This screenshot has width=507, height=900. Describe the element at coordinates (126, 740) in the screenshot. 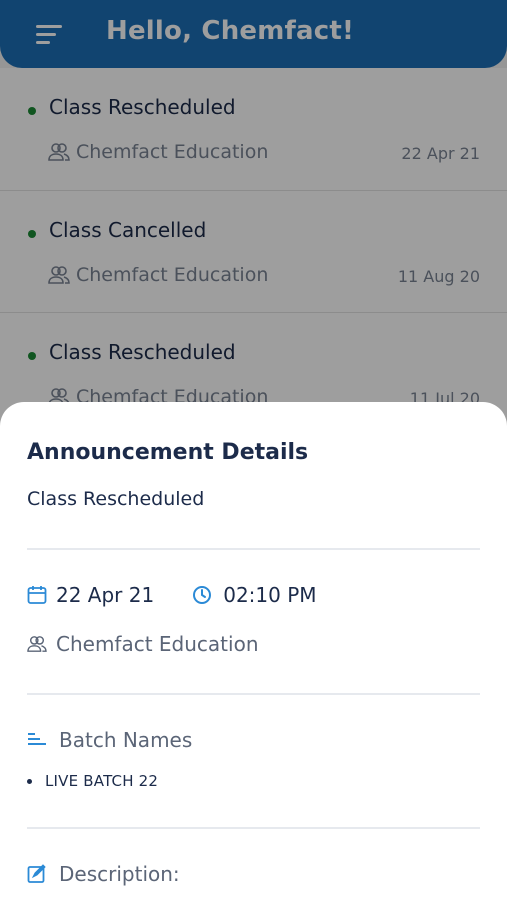

I see `batch-names-label: Batch Names` at that location.